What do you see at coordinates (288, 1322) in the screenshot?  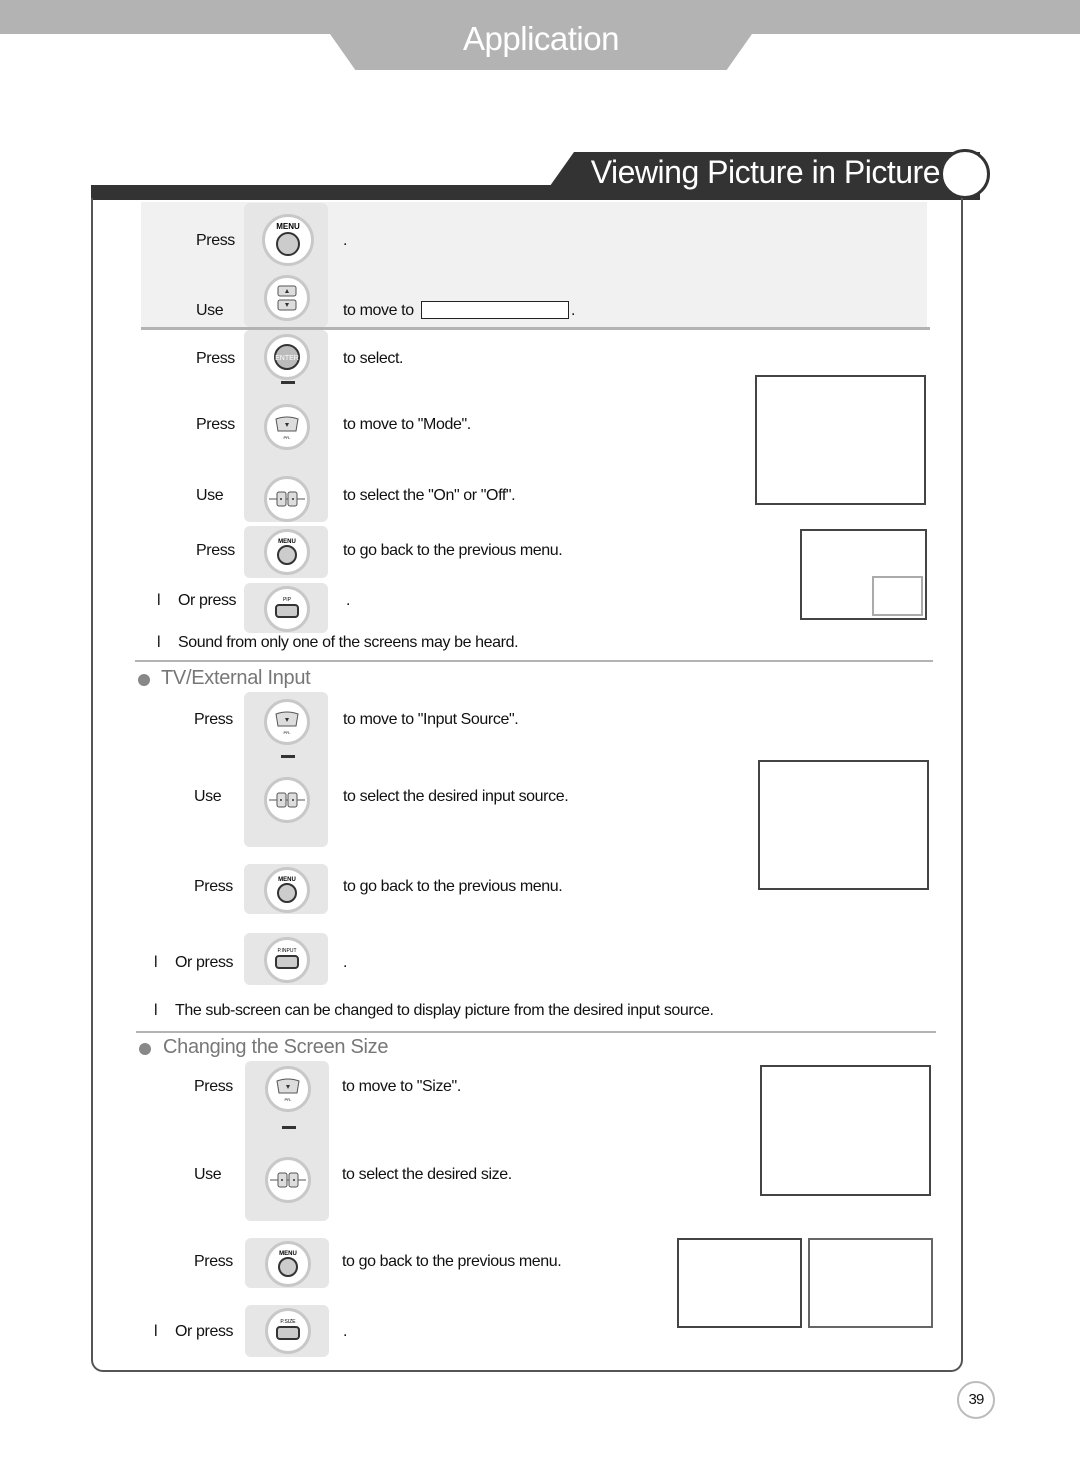 I see `svg-text: P.SIZE` at bounding box center [288, 1322].